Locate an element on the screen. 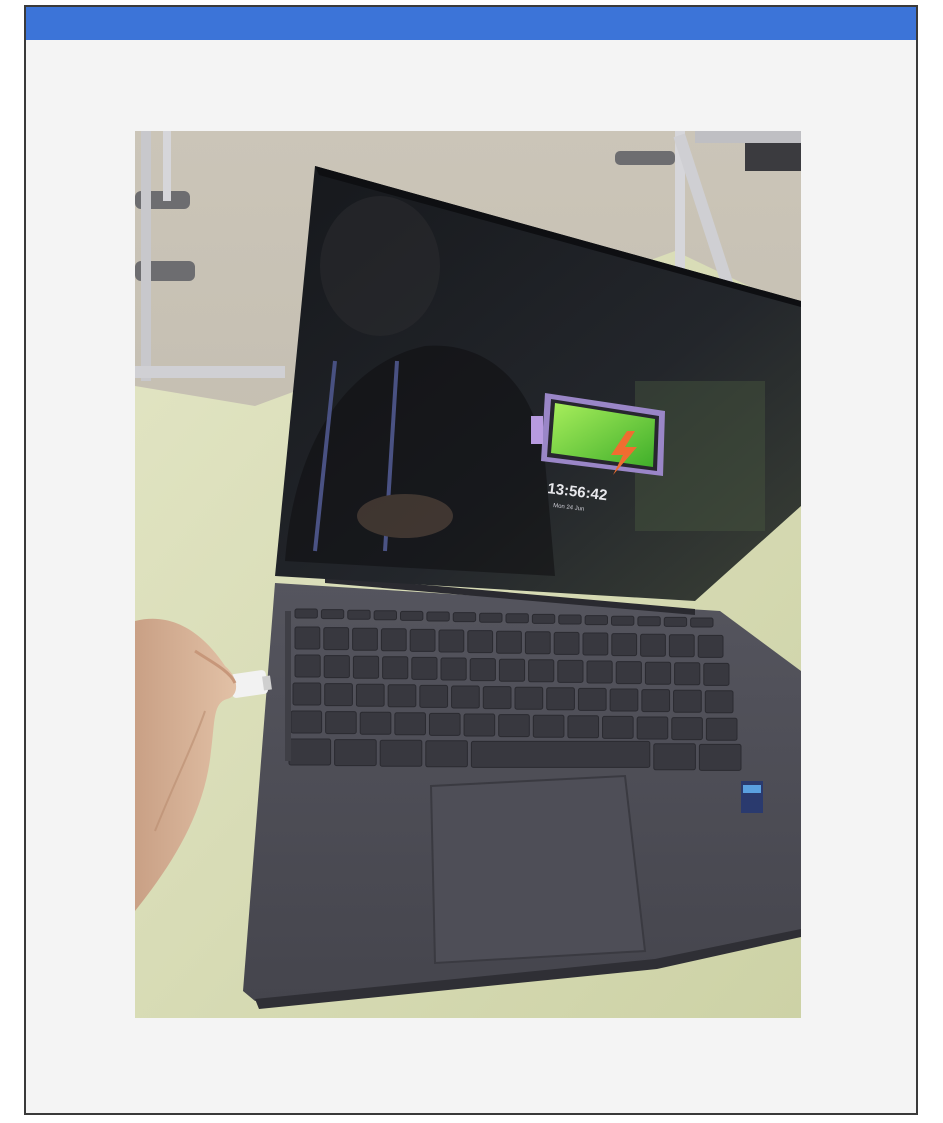  touchpad is located at coordinates (538, 869).